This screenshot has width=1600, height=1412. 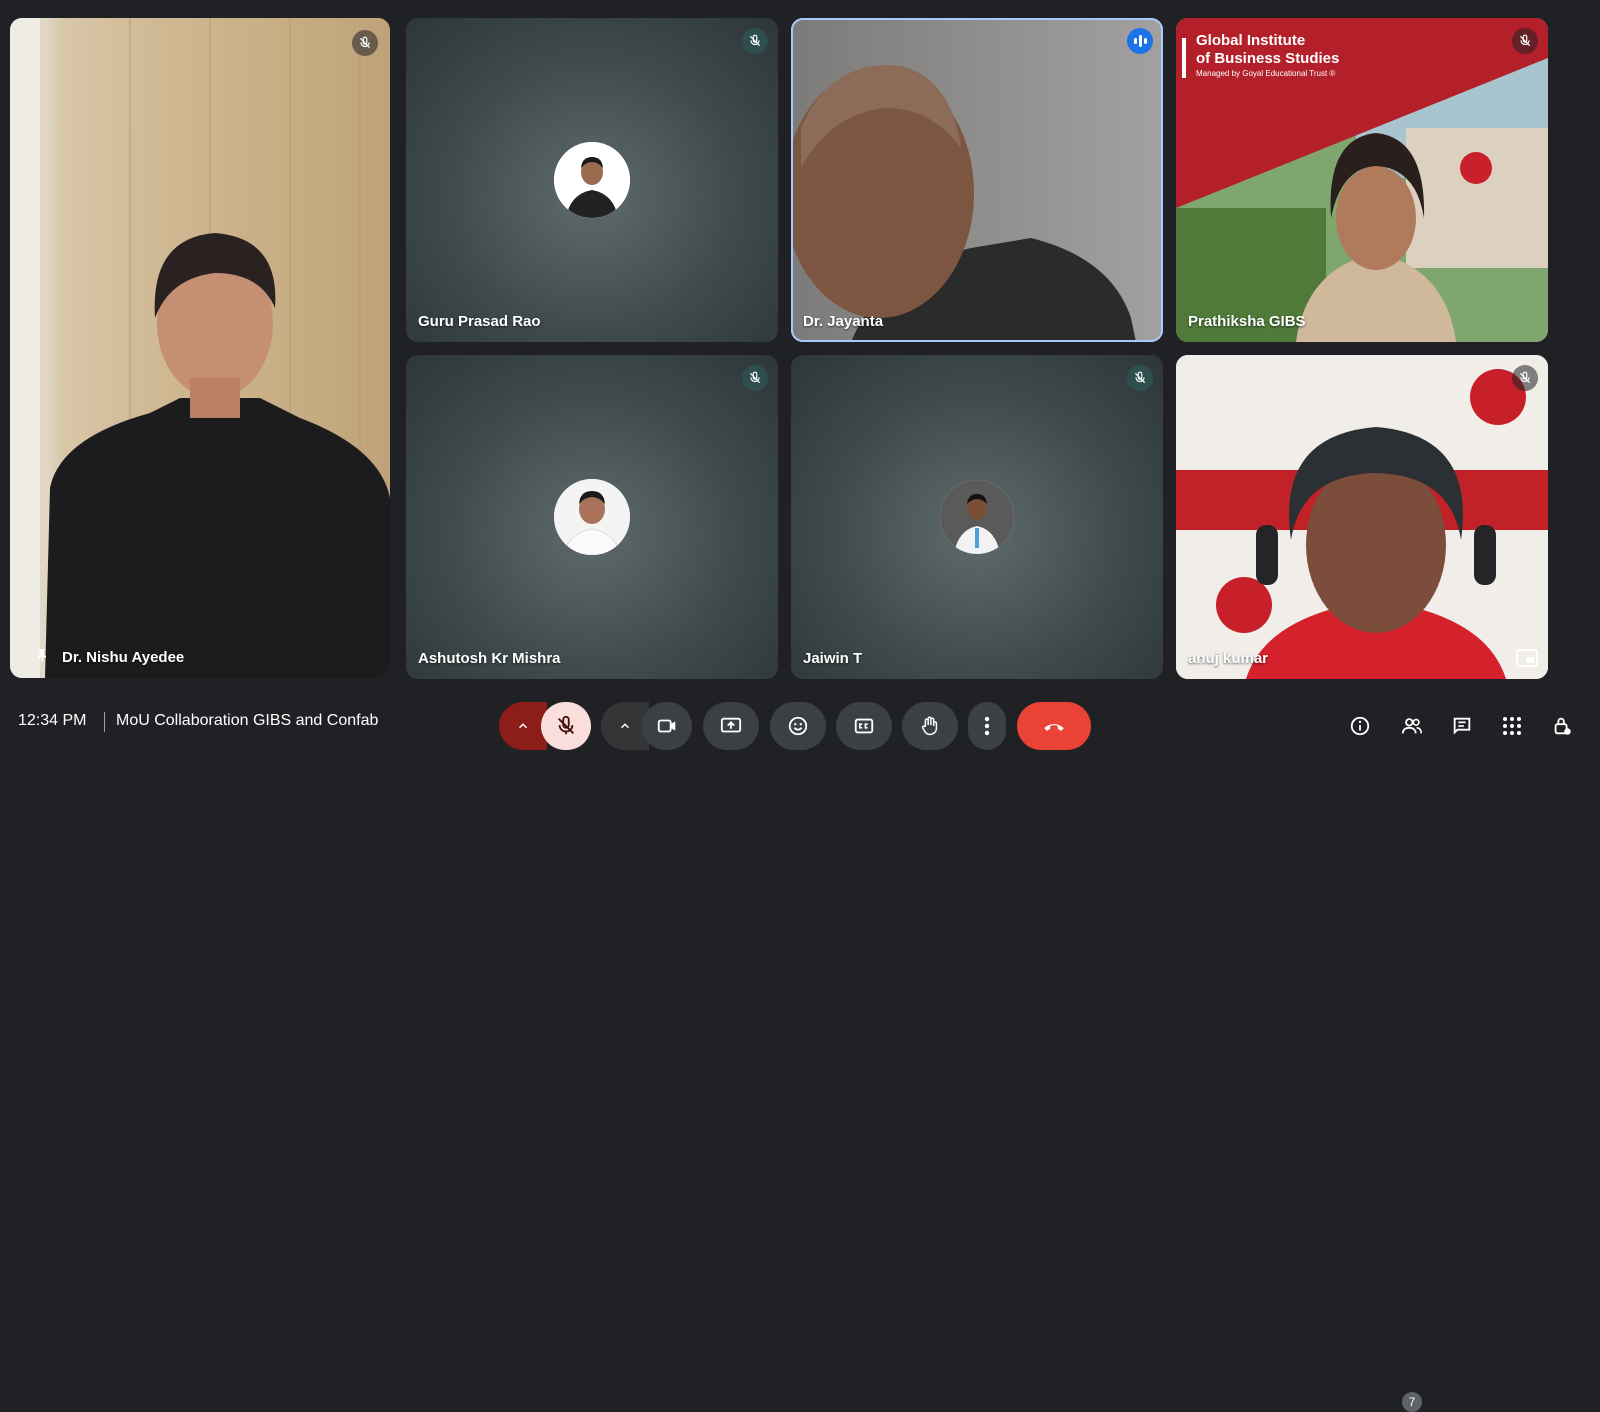 I want to click on chat-icon, so click(x=1462, y=726).